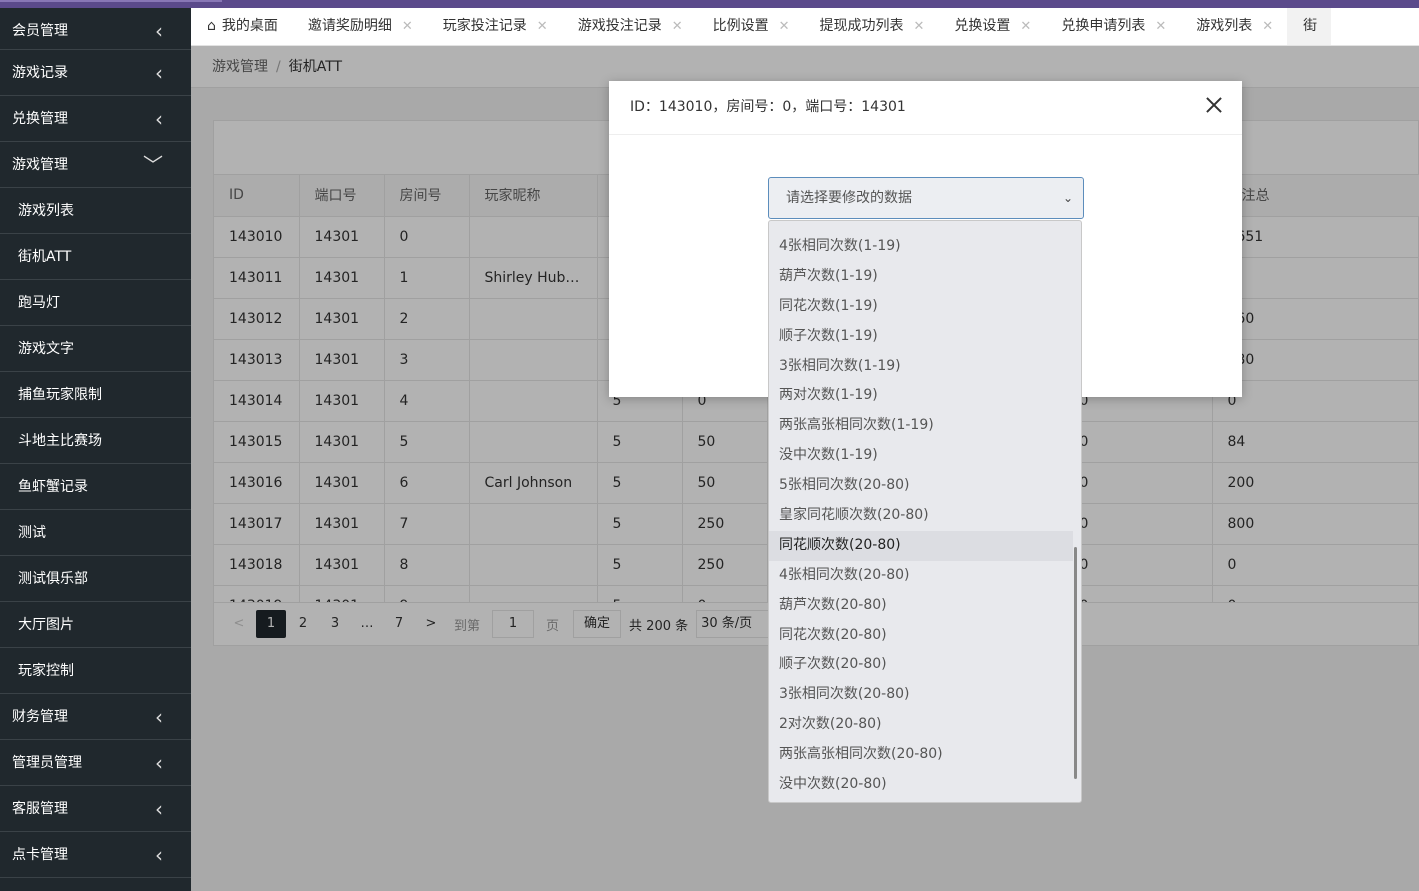  Describe the element at coordinates (921, 337) in the screenshot. I see `dropdown-option: 顺子次数(1-19)` at that location.